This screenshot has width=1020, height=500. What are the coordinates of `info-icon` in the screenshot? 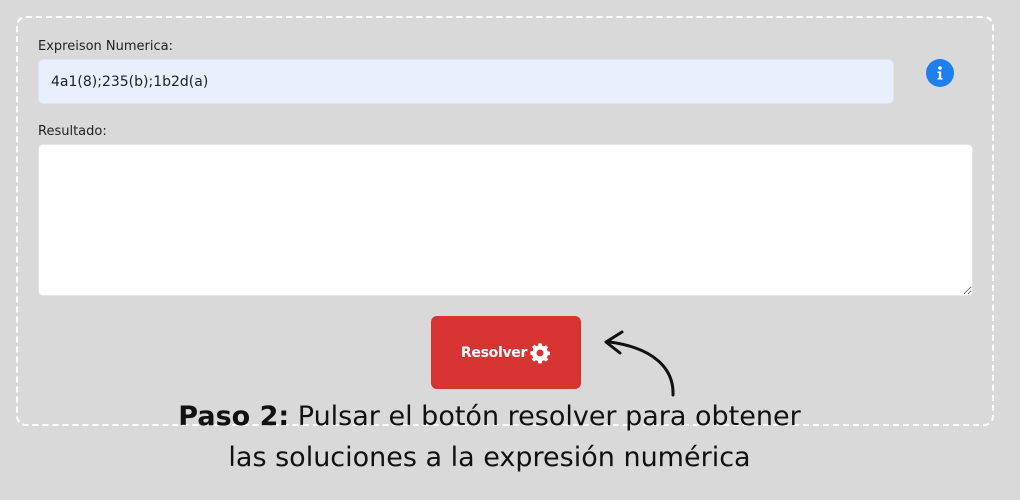 It's located at (940, 73).